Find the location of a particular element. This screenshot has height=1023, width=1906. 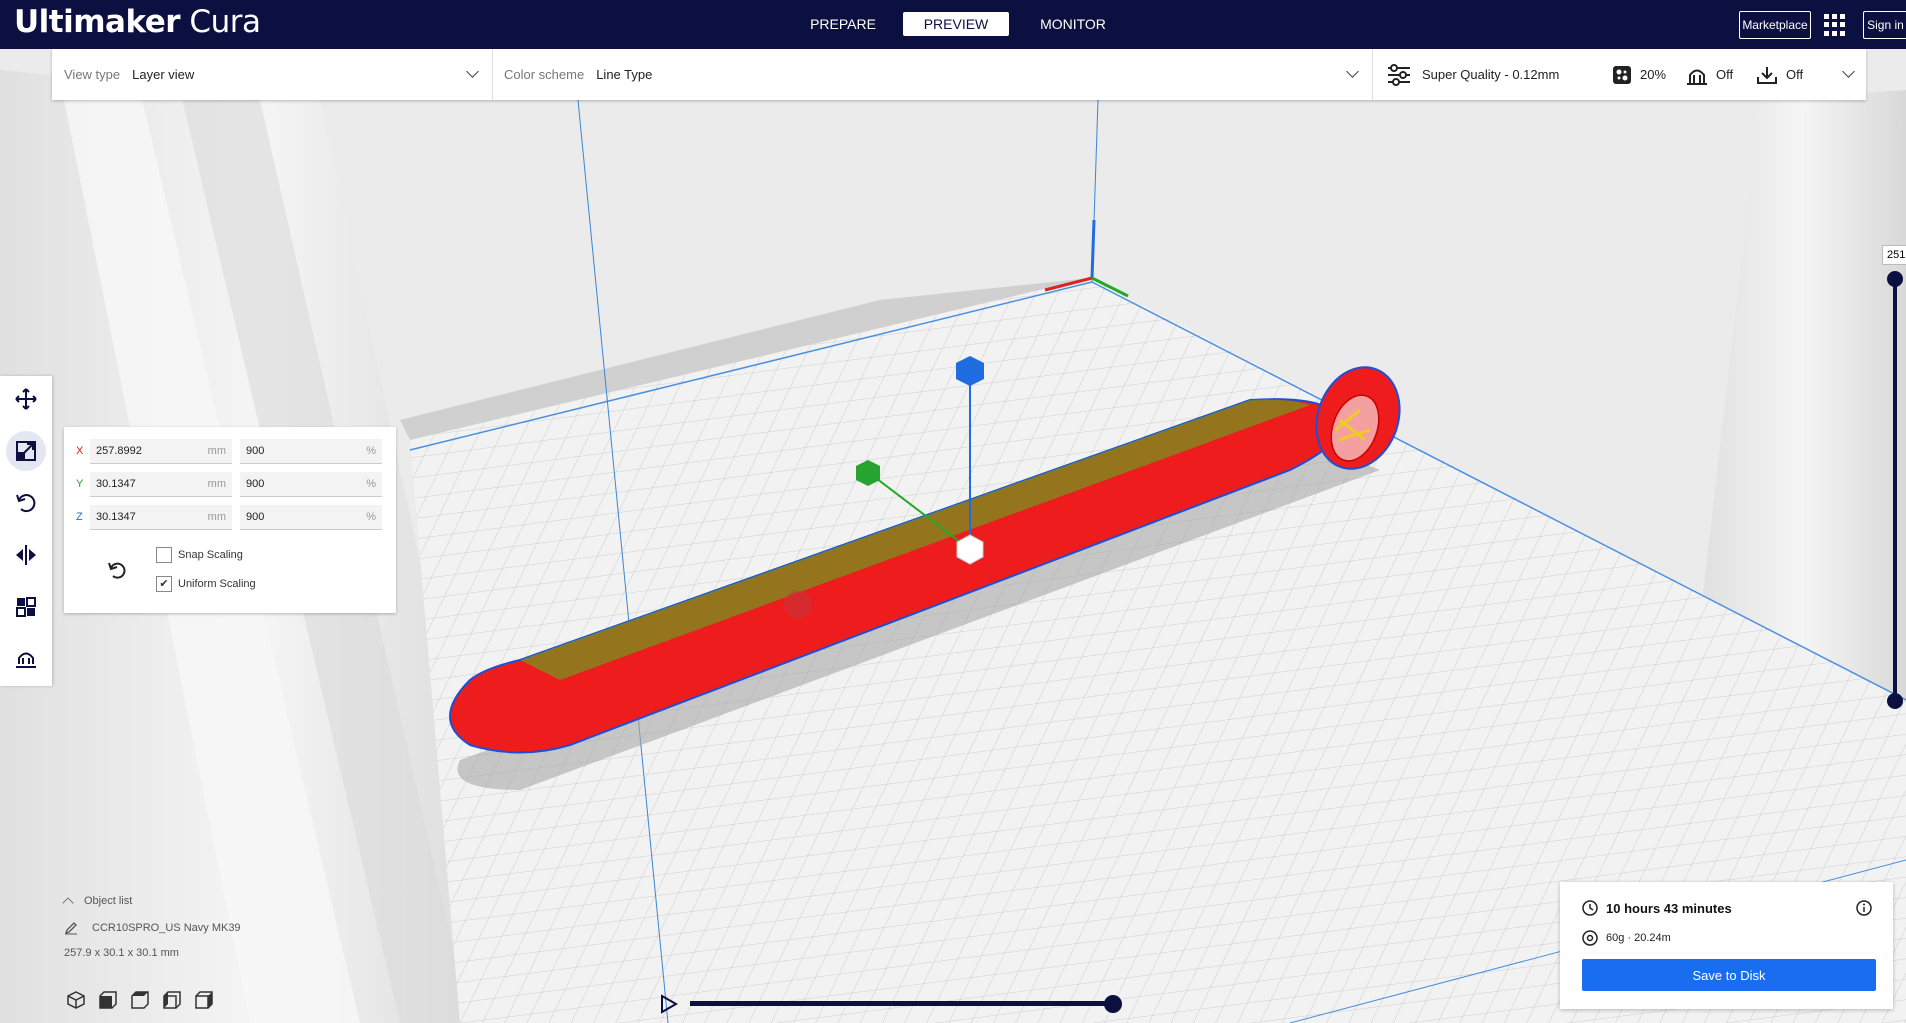

rotate-tool-button is located at coordinates (26, 503).